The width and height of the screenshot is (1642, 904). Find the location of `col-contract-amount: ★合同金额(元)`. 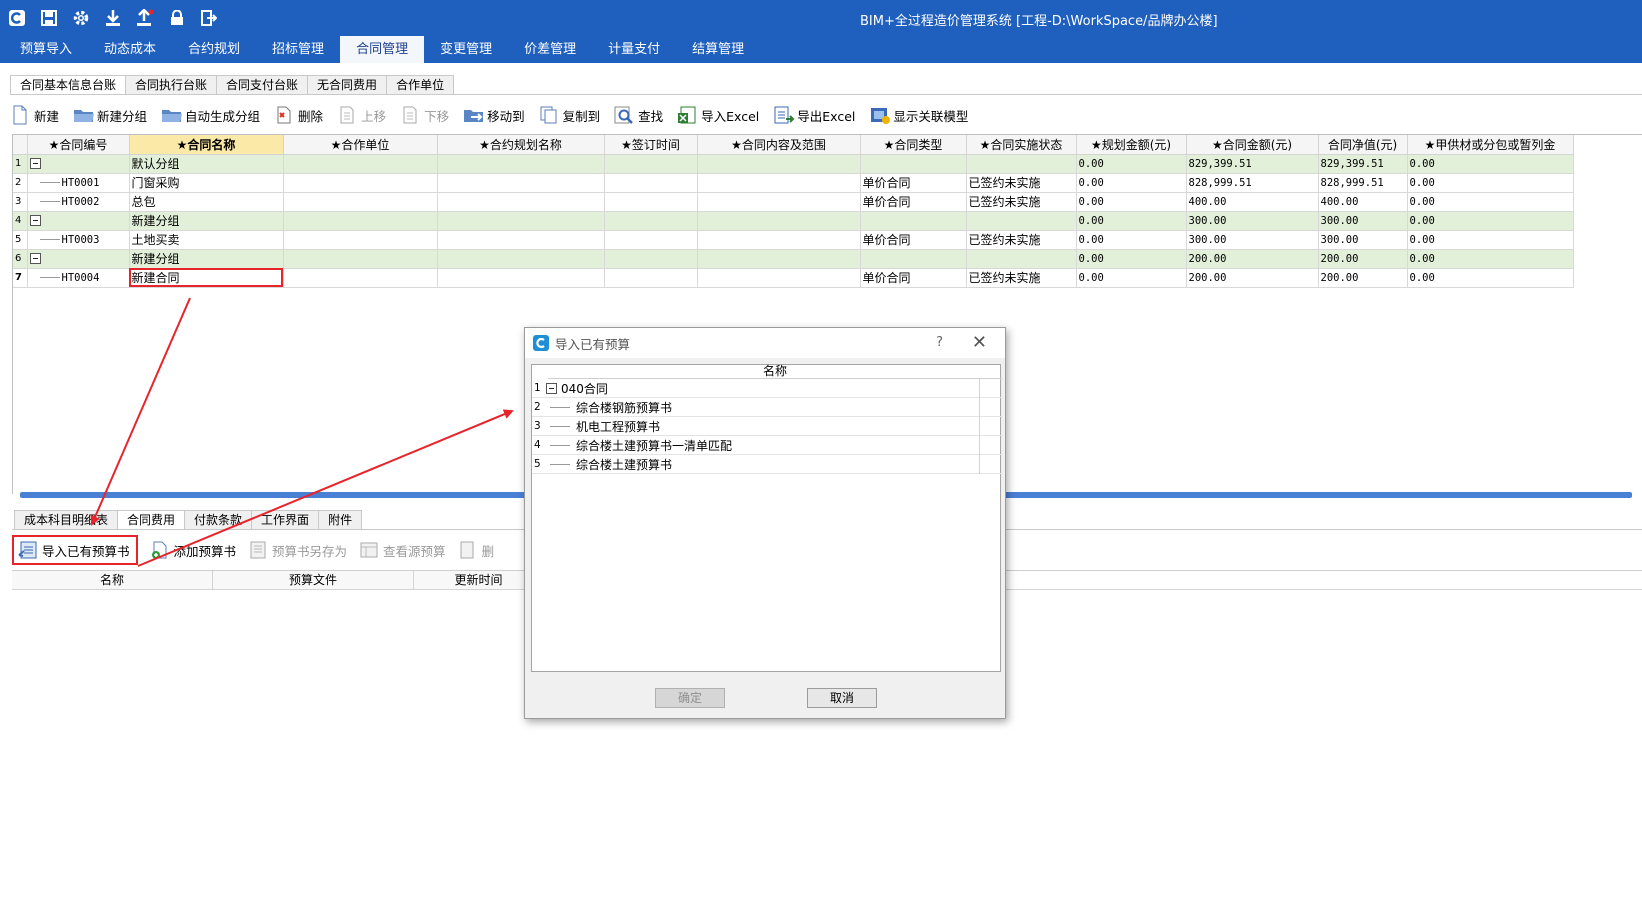

col-contract-amount: ★合同金额(元) is located at coordinates (1252, 145).